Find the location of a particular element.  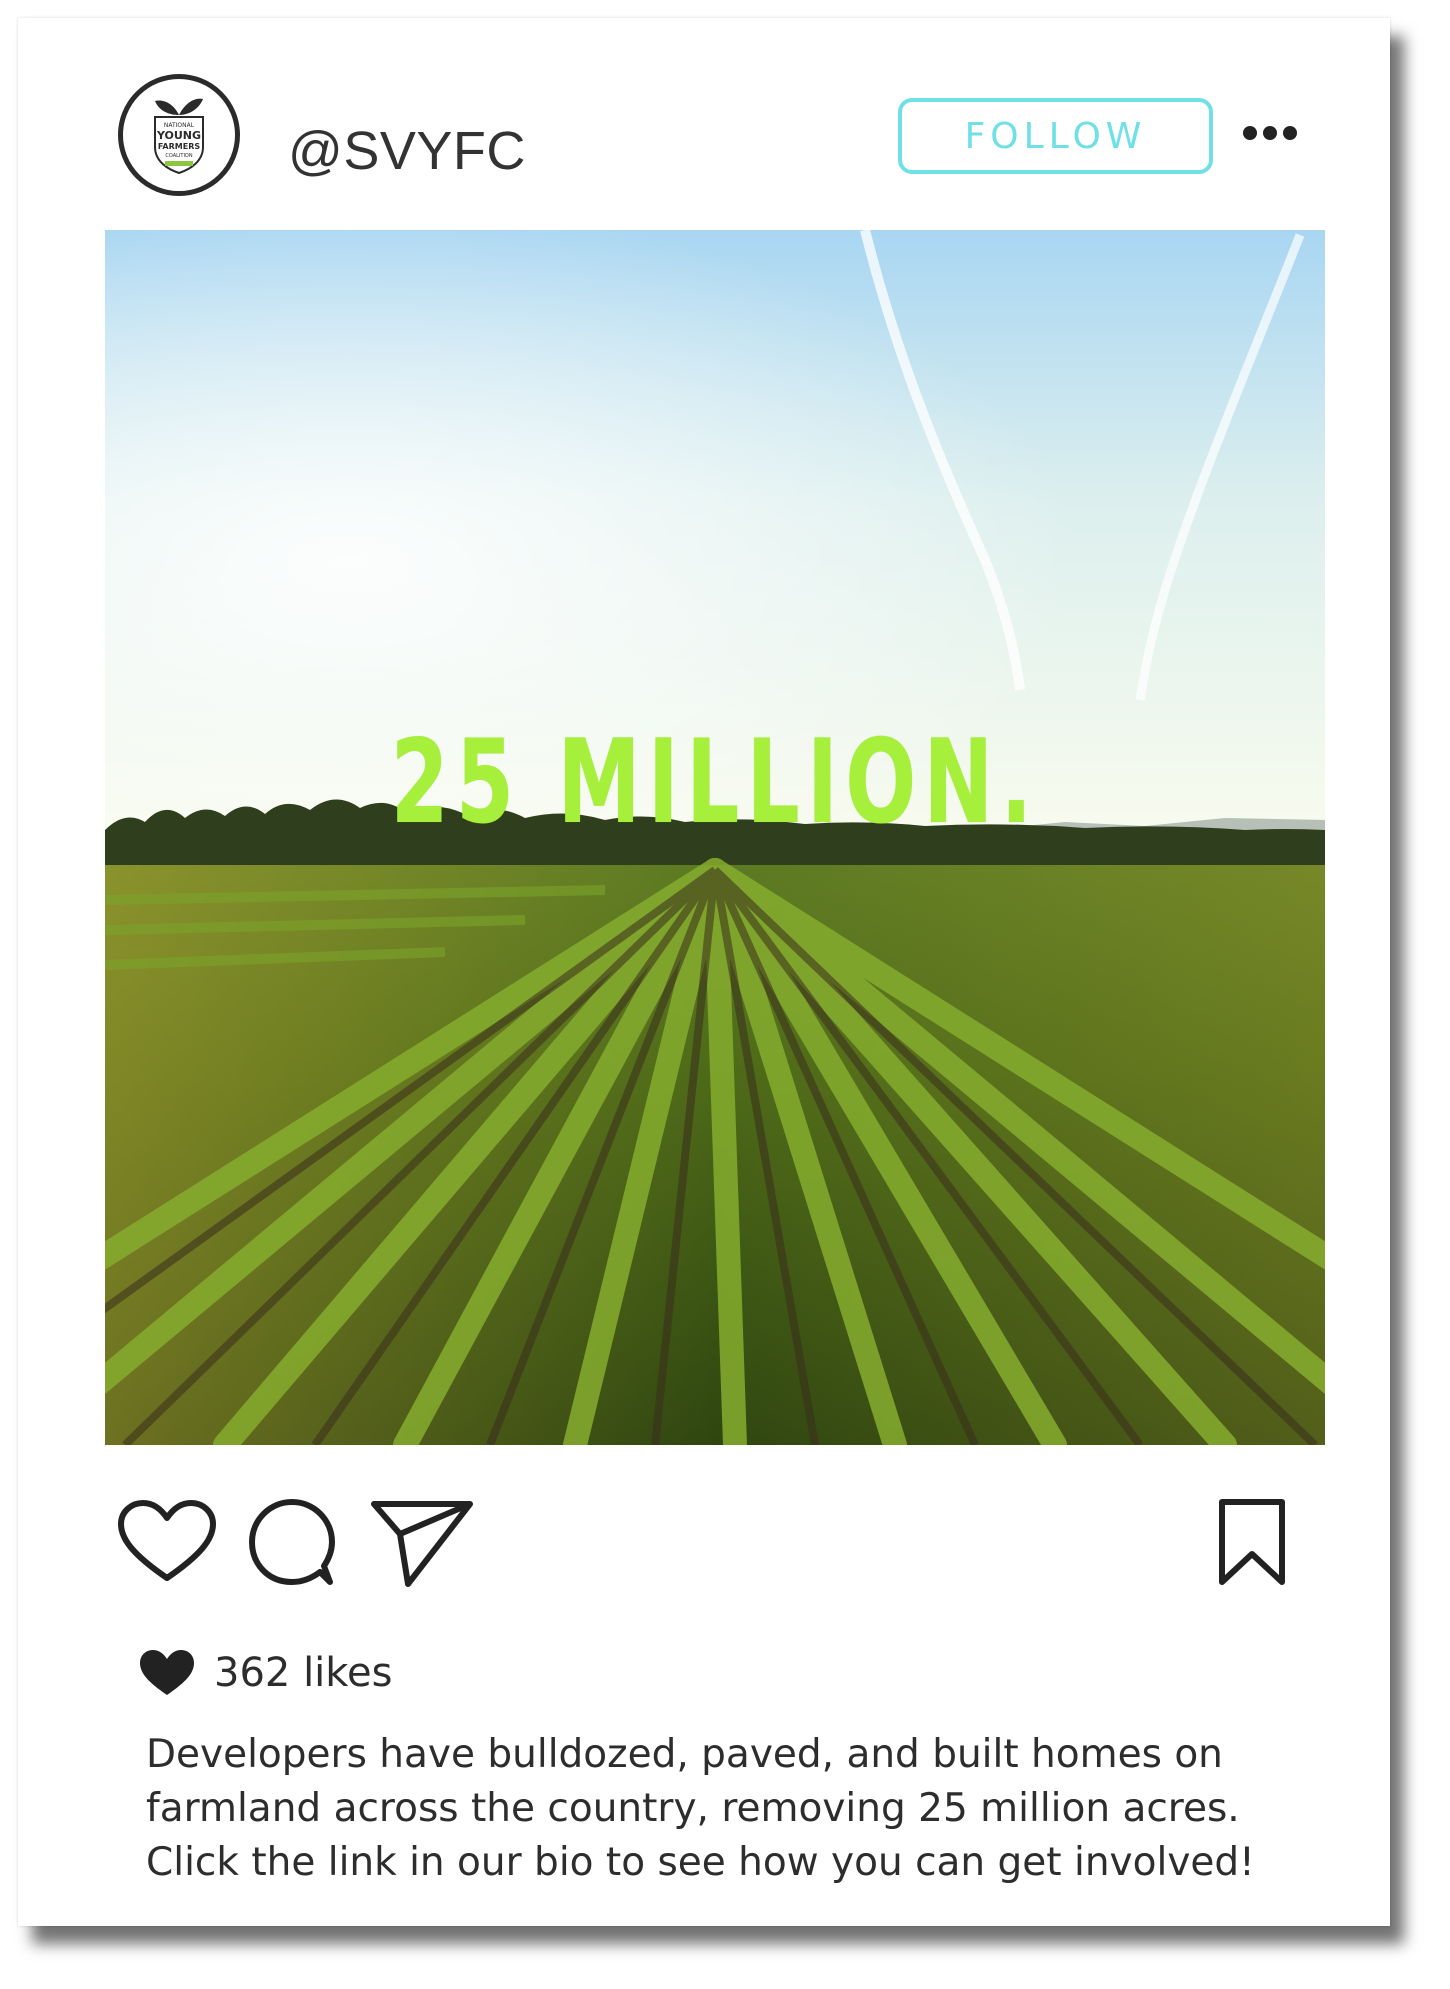

heart-icon is located at coordinates (167, 1541).